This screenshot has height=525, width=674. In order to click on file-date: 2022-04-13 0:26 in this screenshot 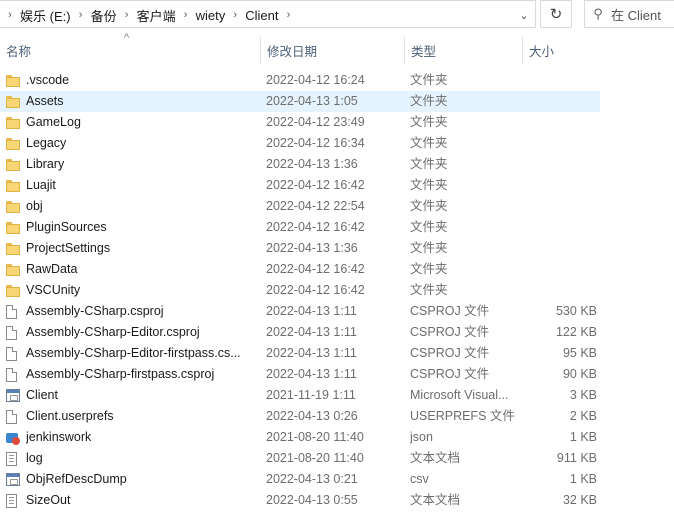, I will do `click(312, 416)`.